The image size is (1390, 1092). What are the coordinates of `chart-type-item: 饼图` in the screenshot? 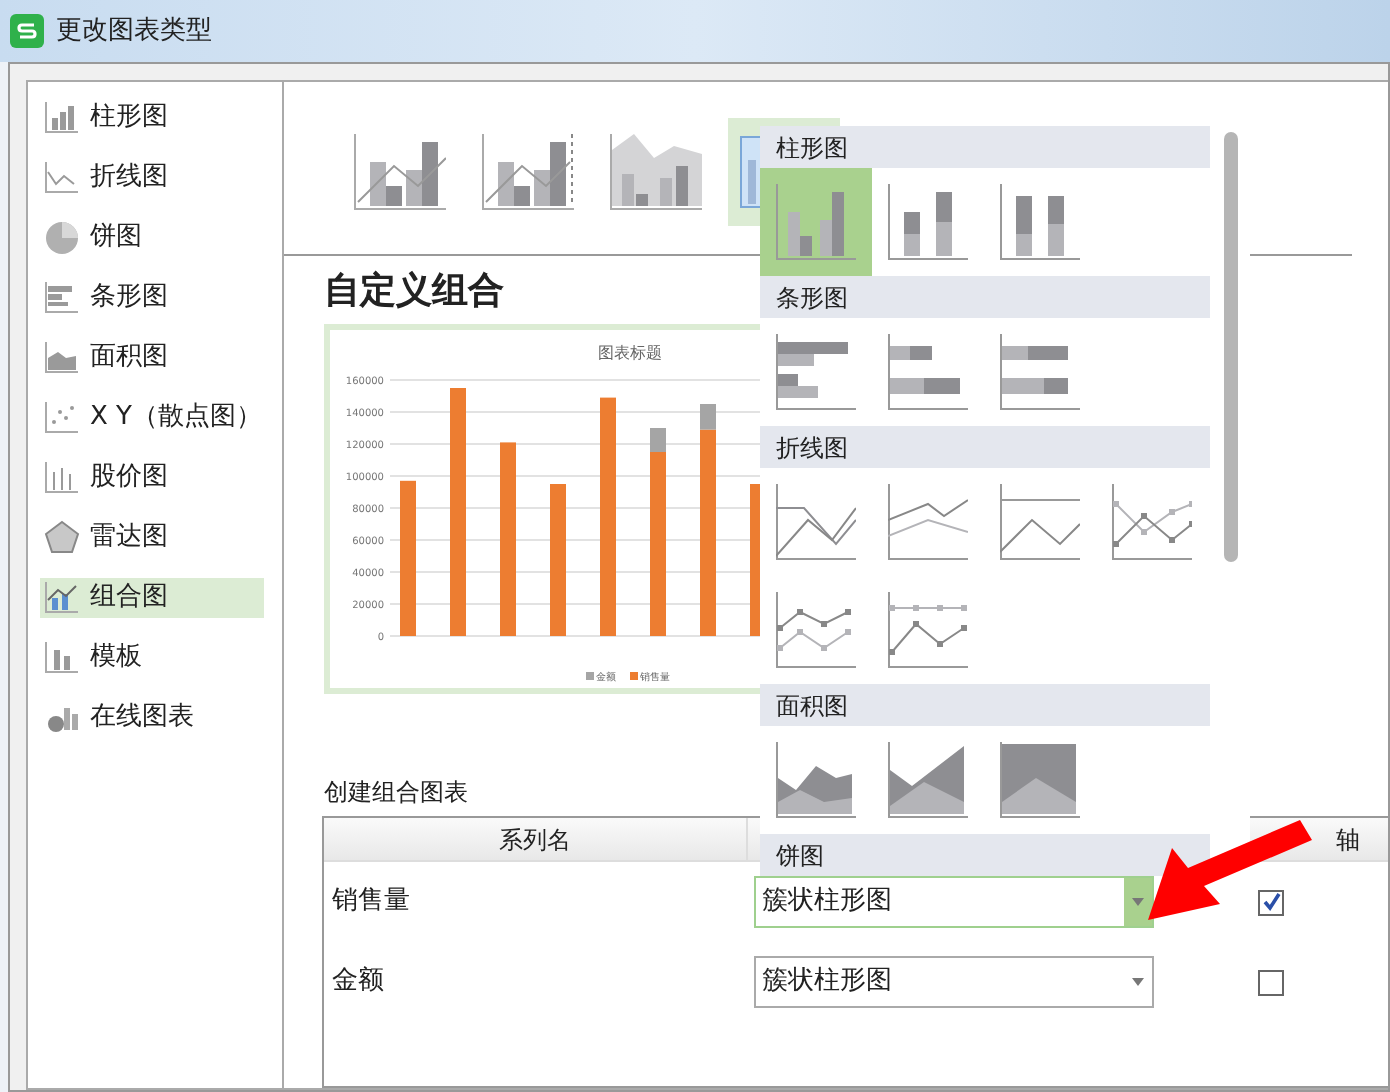 It's located at (152, 238).